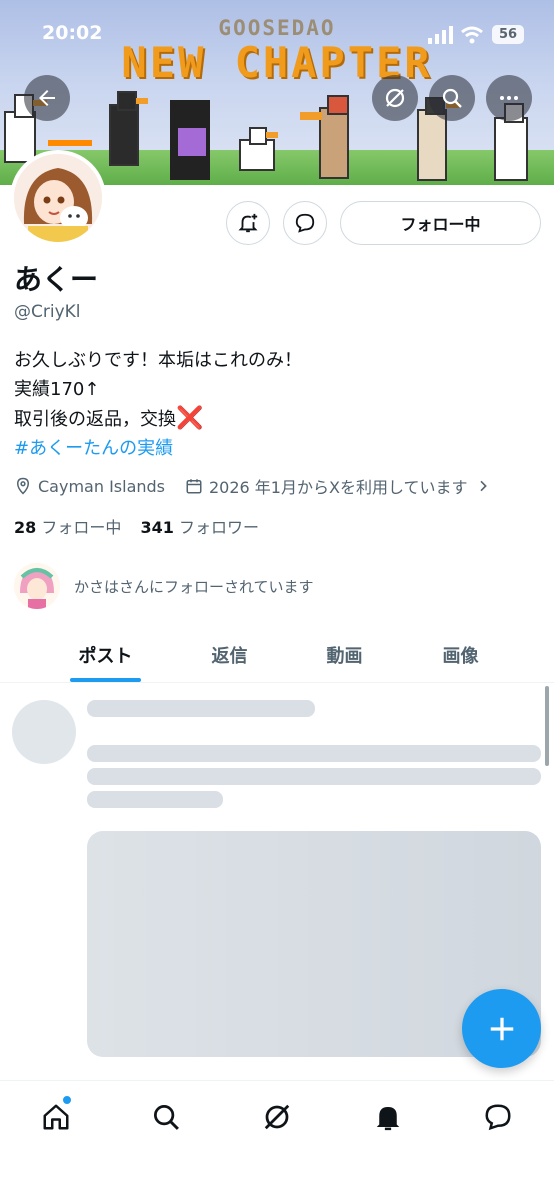 Image resolution: width=554 pixels, height=1199 pixels. Describe the element at coordinates (105, 654) in the screenshot. I see `tab-posts: ポスト` at that location.